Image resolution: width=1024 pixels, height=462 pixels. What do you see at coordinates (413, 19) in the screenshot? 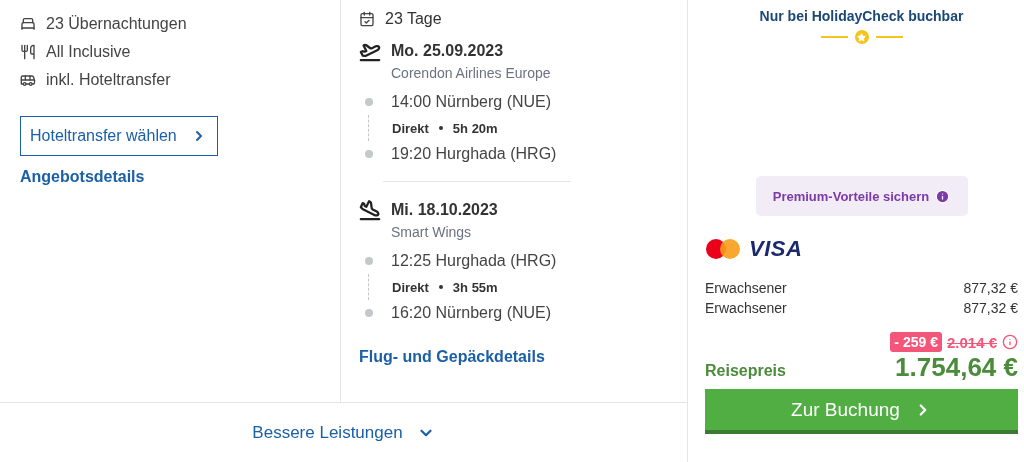
I see `duration-label: 23 Tage` at bounding box center [413, 19].